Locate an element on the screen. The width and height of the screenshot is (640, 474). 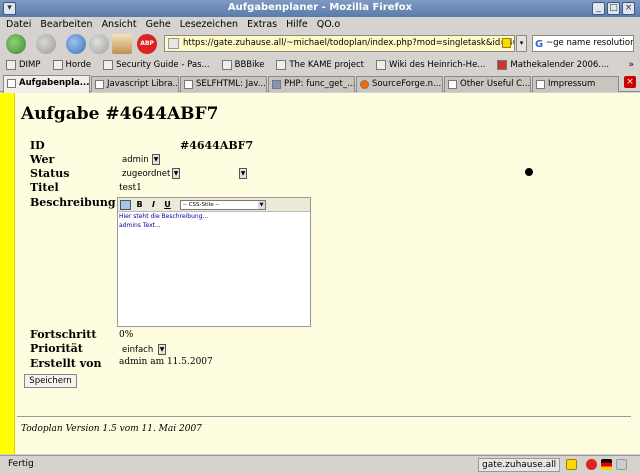
menu-extras: Extras is located at coordinates (262, 24).